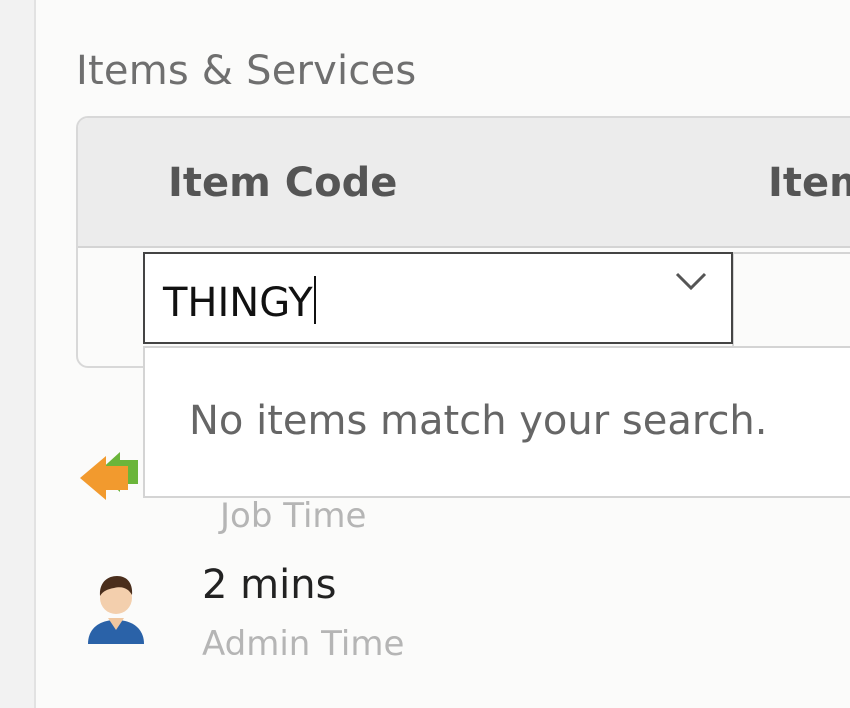 This screenshot has width=850, height=708. I want to click on text-cursor, so click(314, 300).